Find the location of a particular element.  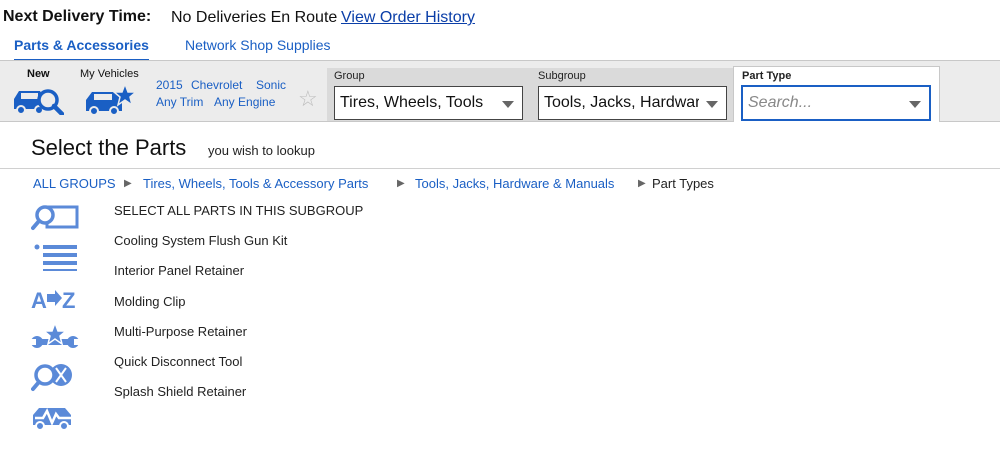

vehicle-model-link: Sonic is located at coordinates (271, 85).